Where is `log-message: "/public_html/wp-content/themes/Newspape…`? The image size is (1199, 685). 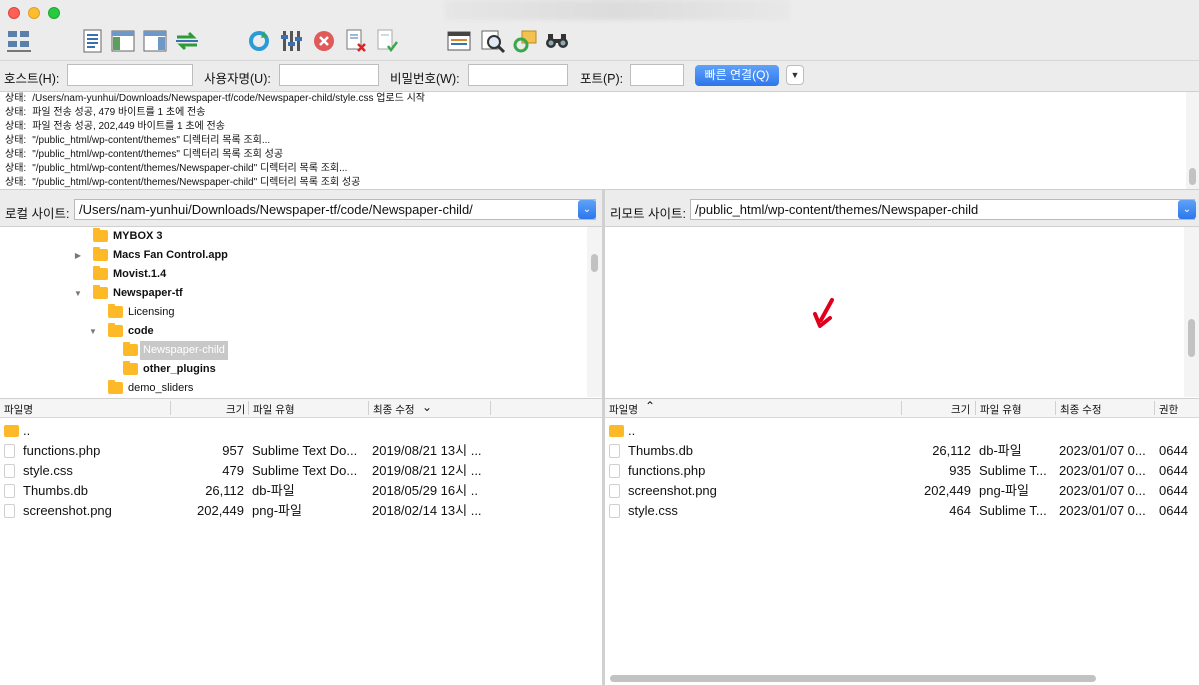
log-message: "/public_html/wp-content/themes/Newspape… is located at coordinates (190, 168).